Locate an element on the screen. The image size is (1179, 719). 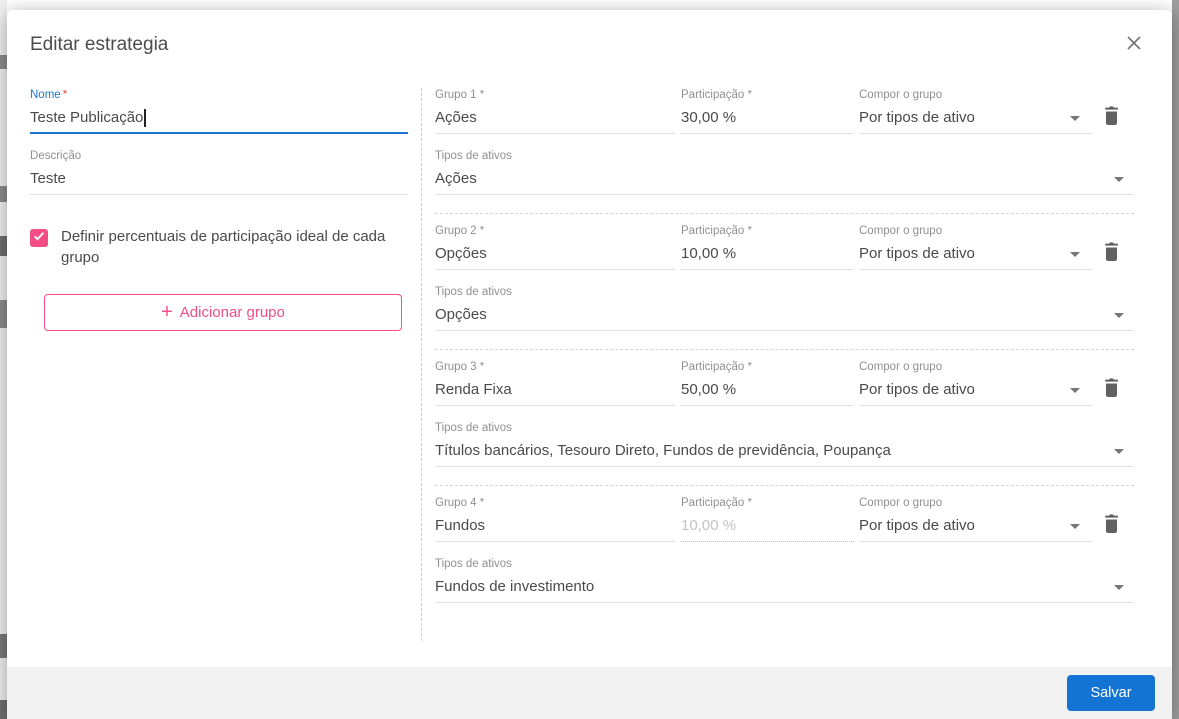
participation-input: 30,00 % is located at coordinates (767, 118).